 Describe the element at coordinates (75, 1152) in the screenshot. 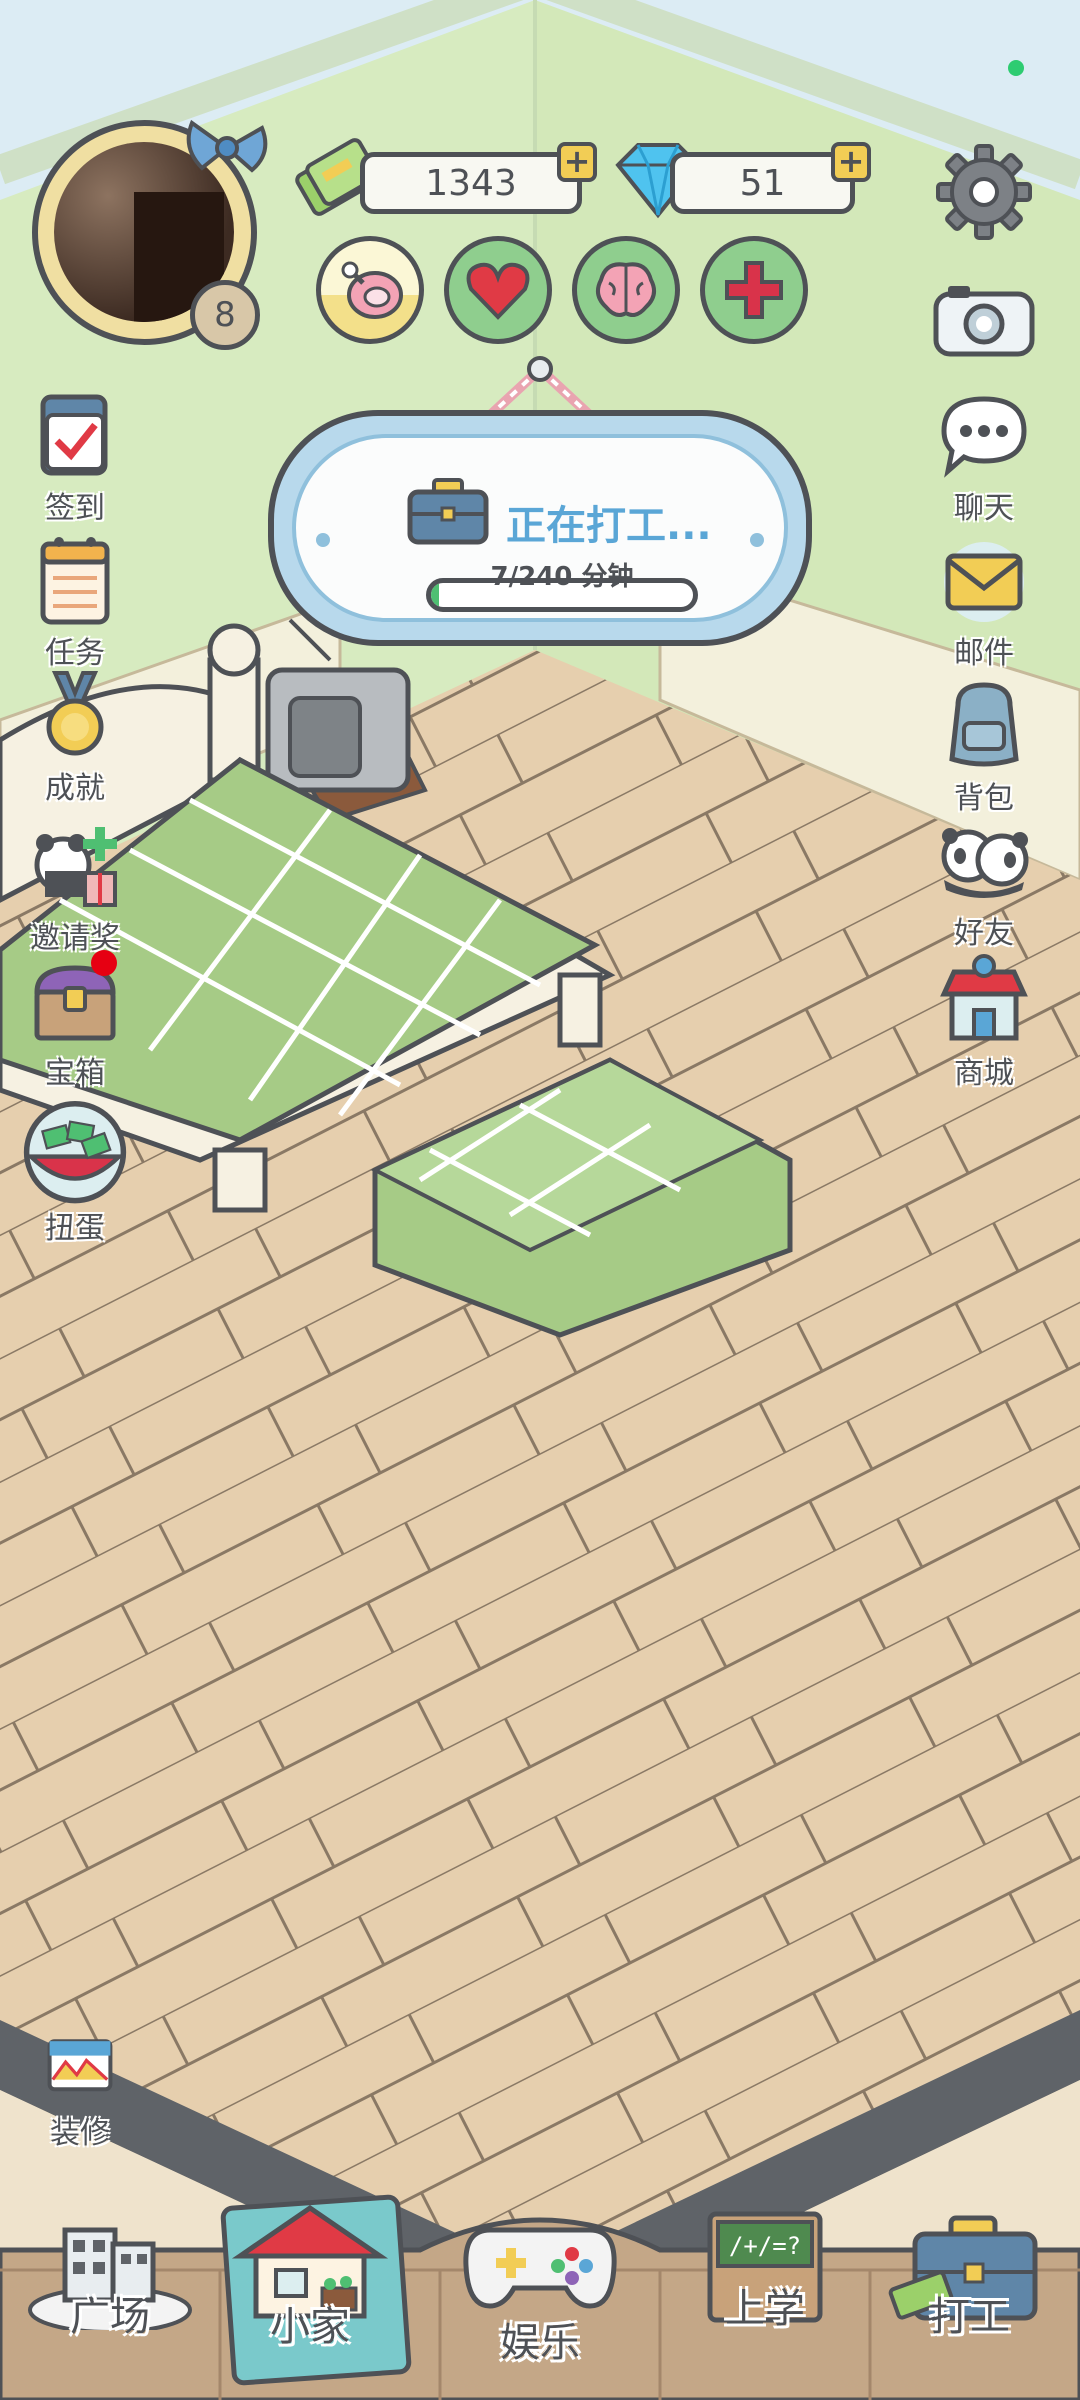

I see `gacha-bowl-icon` at that location.